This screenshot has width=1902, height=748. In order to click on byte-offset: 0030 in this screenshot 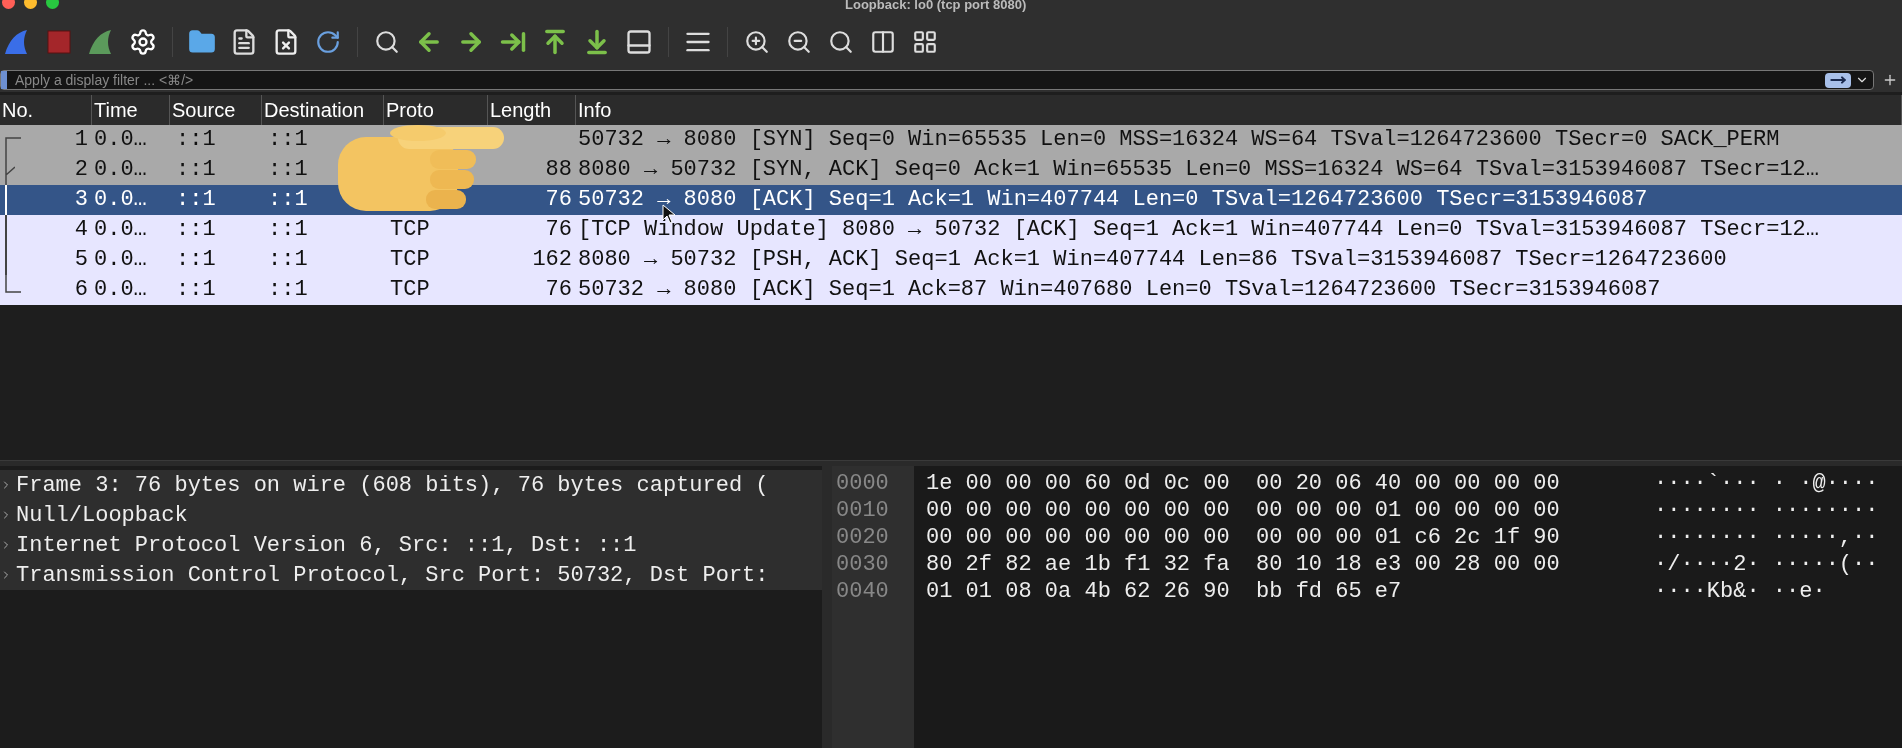, I will do `click(862, 564)`.